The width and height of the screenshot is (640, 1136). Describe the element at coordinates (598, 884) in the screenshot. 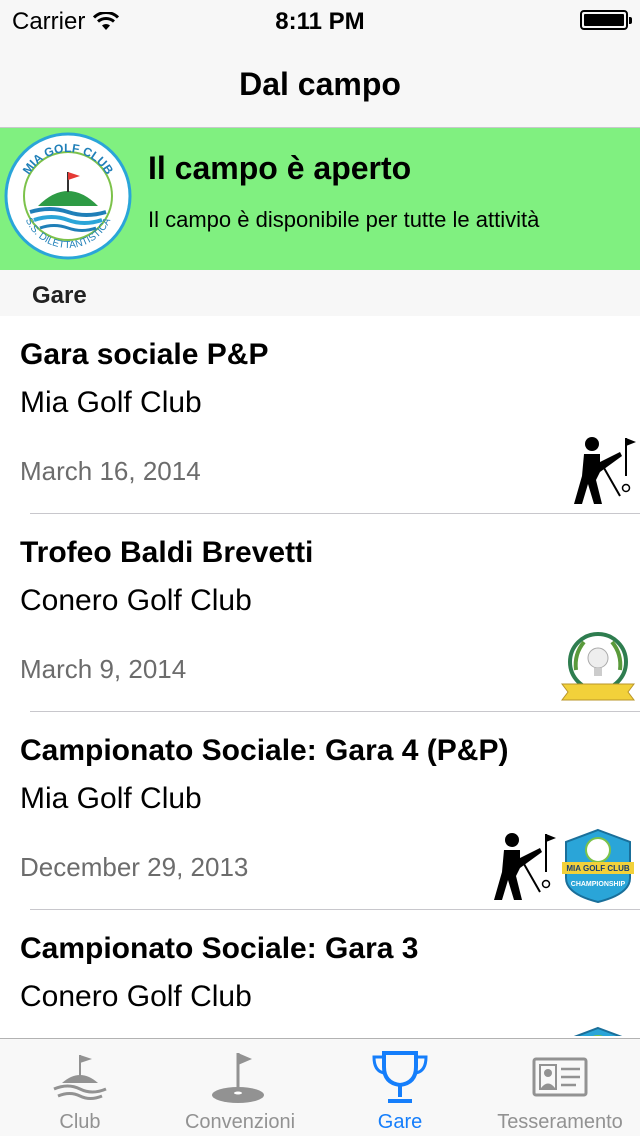

I see `badge-bottom-text: CHAMPIONSHIP` at that location.